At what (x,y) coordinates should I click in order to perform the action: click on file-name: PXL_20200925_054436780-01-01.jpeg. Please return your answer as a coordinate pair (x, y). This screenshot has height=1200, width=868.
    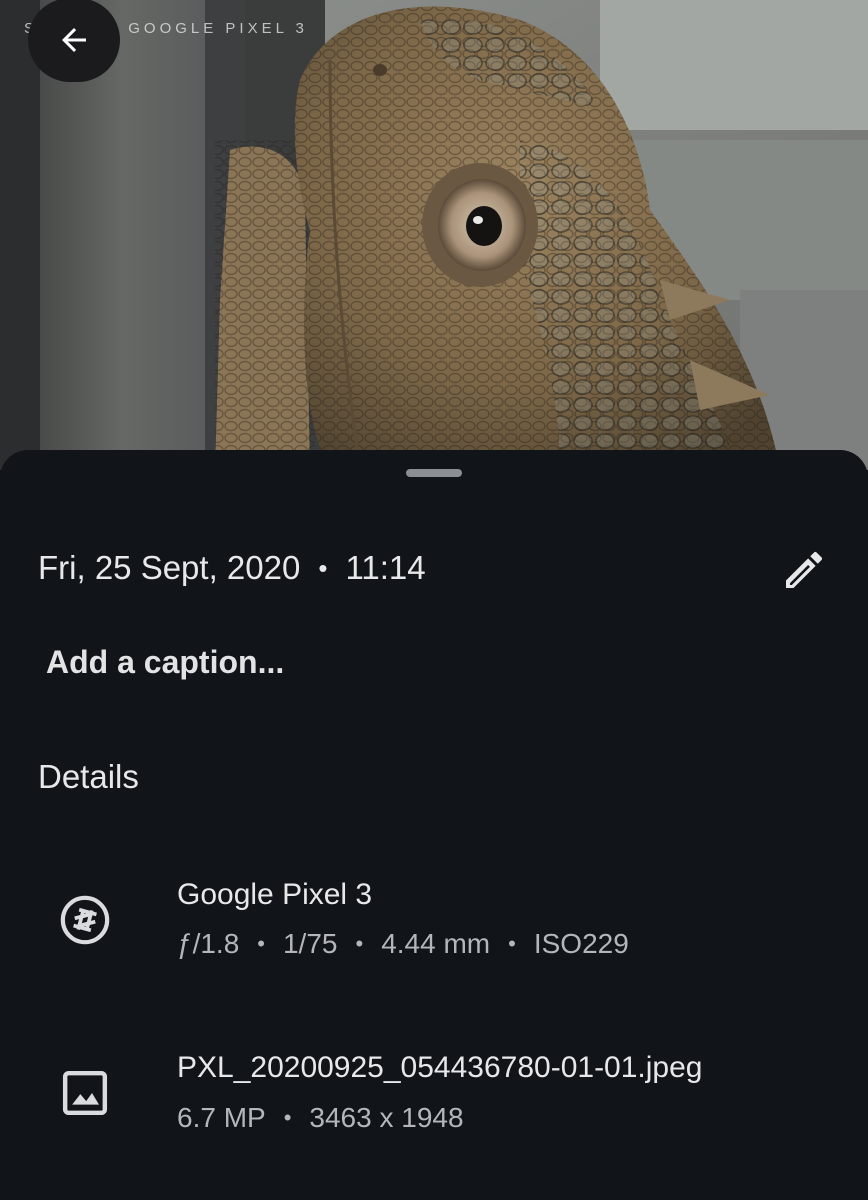
    Looking at the image, I should click on (440, 1067).